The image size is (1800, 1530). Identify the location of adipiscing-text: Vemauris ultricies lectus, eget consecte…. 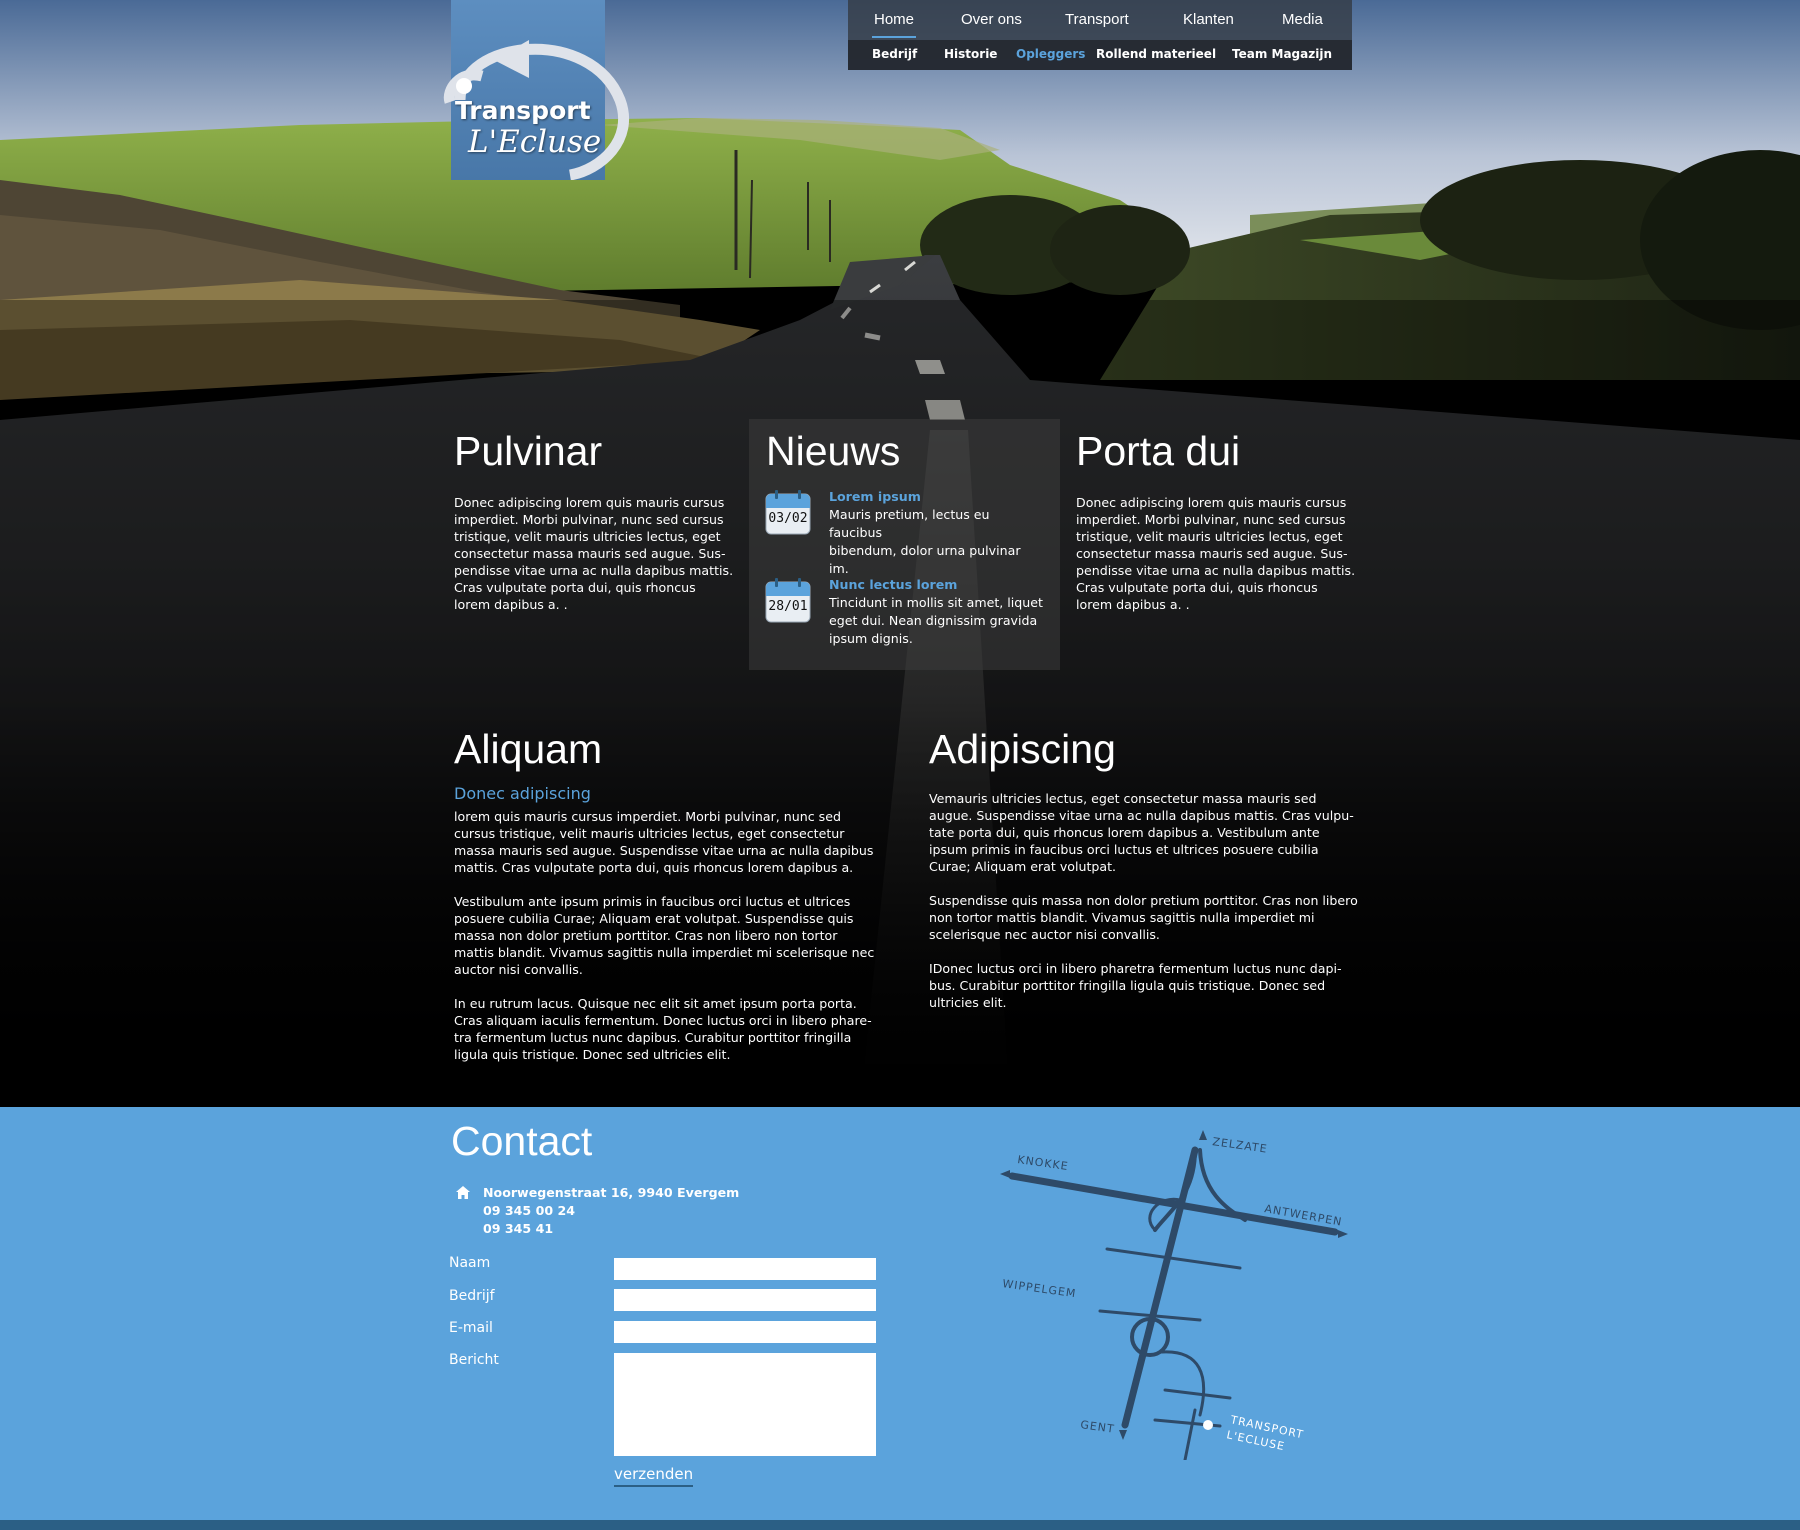
(1149, 900).